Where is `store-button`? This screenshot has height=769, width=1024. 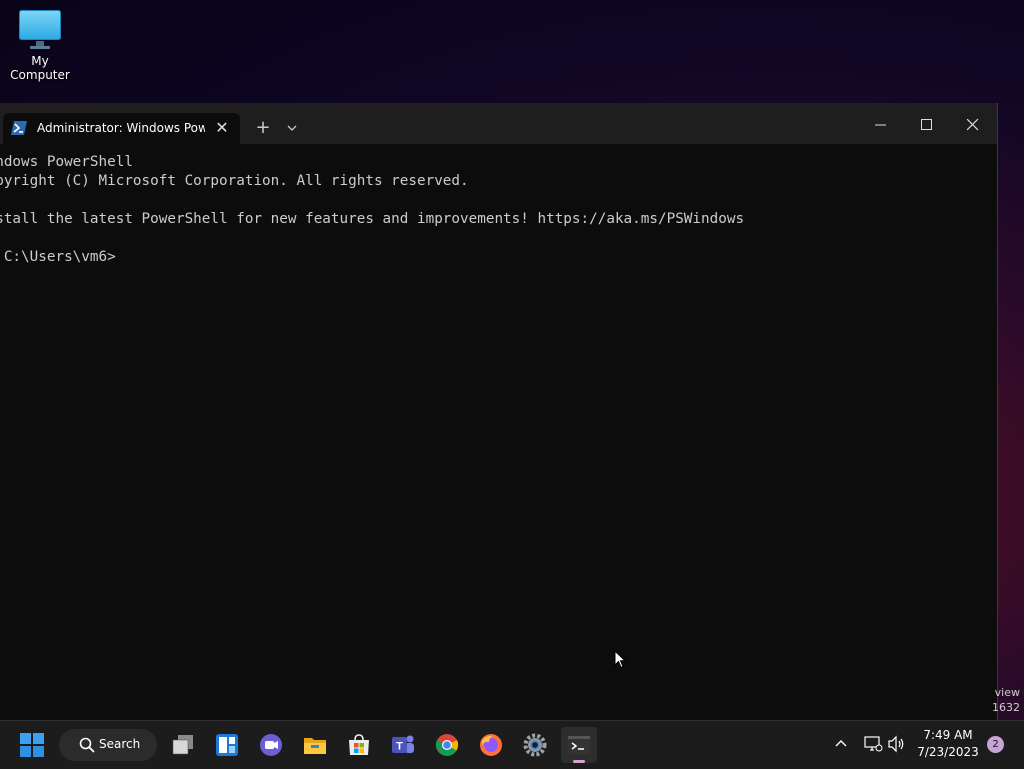 store-button is located at coordinates (359, 745).